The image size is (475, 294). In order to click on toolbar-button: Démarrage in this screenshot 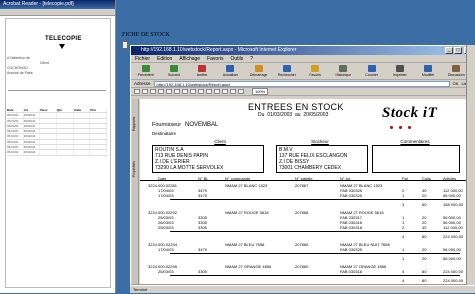, I will do `click(258, 71)`.